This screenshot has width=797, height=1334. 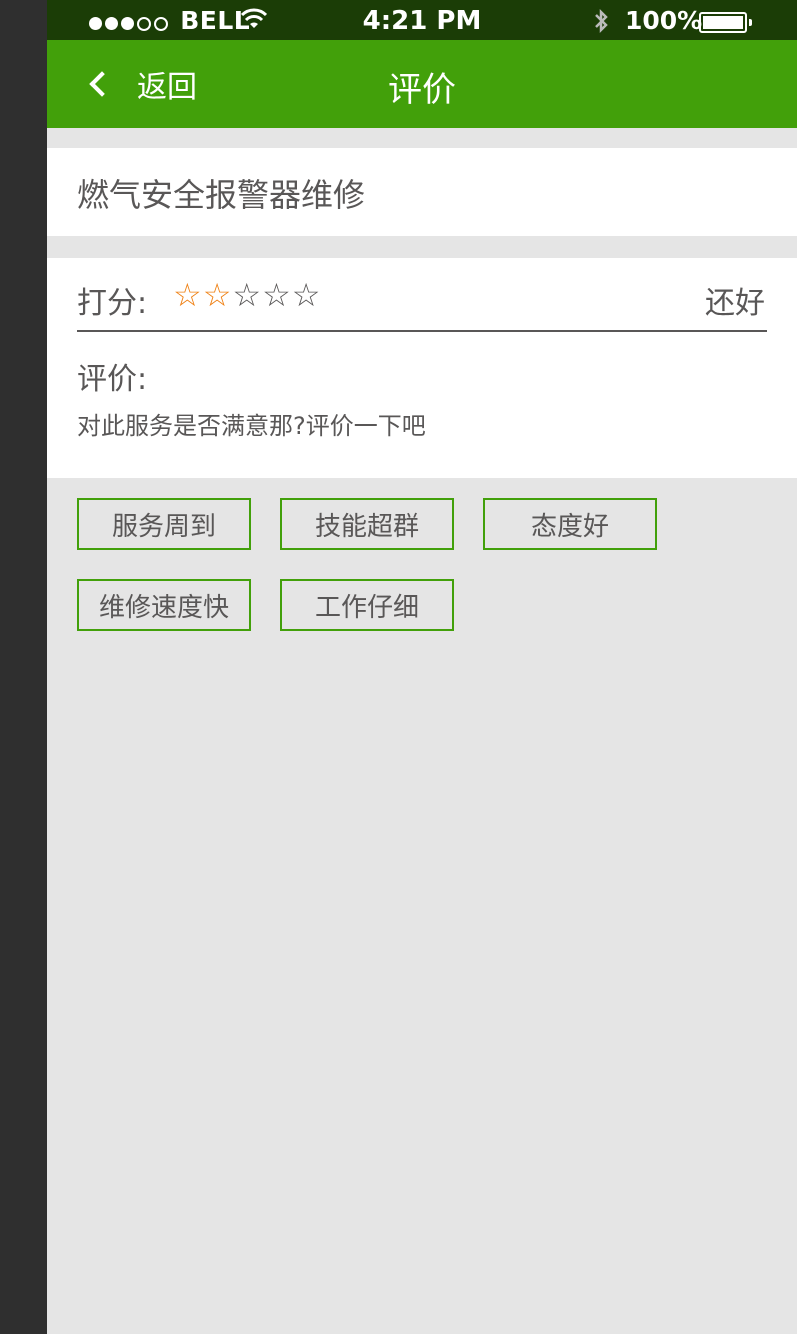 I want to click on page-title: 评价, so click(x=422, y=90).